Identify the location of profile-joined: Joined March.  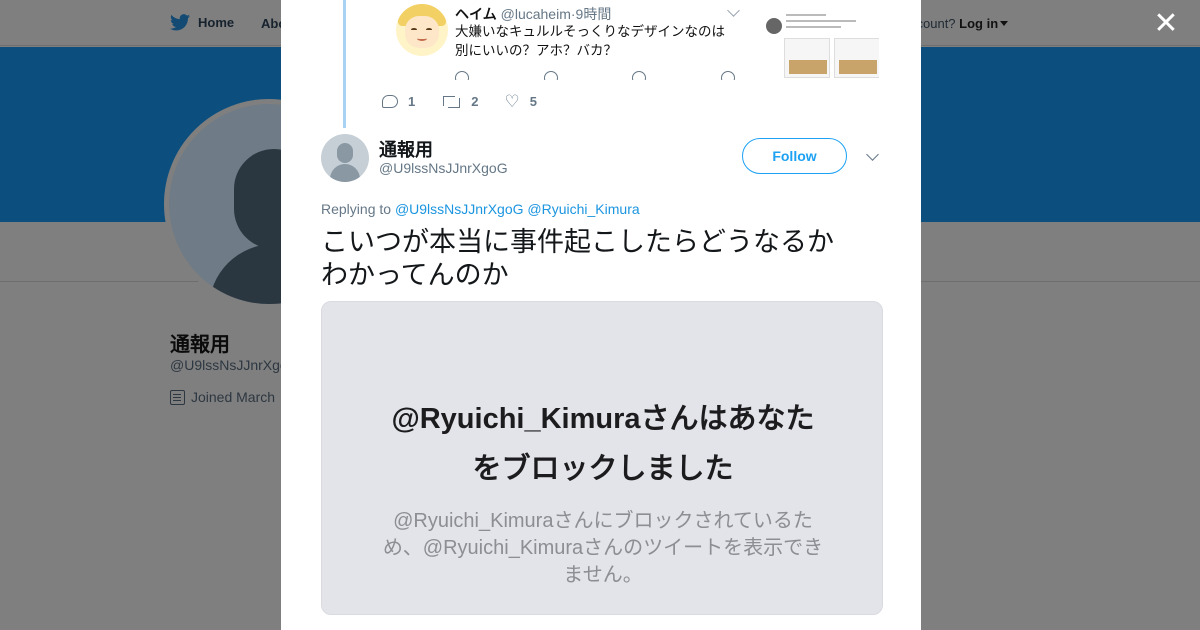
(222, 397).